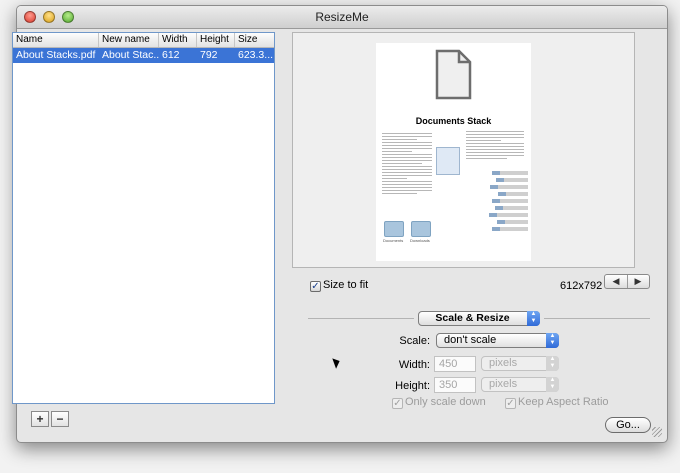  I want to click on downloads-folder-icon, so click(421, 229).